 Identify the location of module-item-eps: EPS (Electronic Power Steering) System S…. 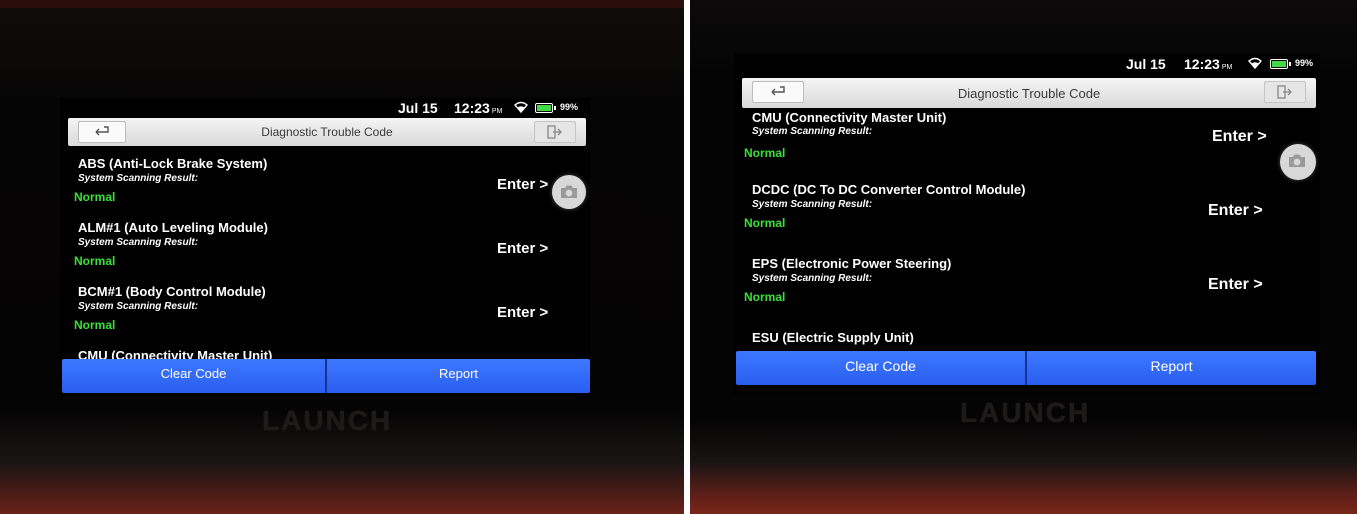
(1027, 289).